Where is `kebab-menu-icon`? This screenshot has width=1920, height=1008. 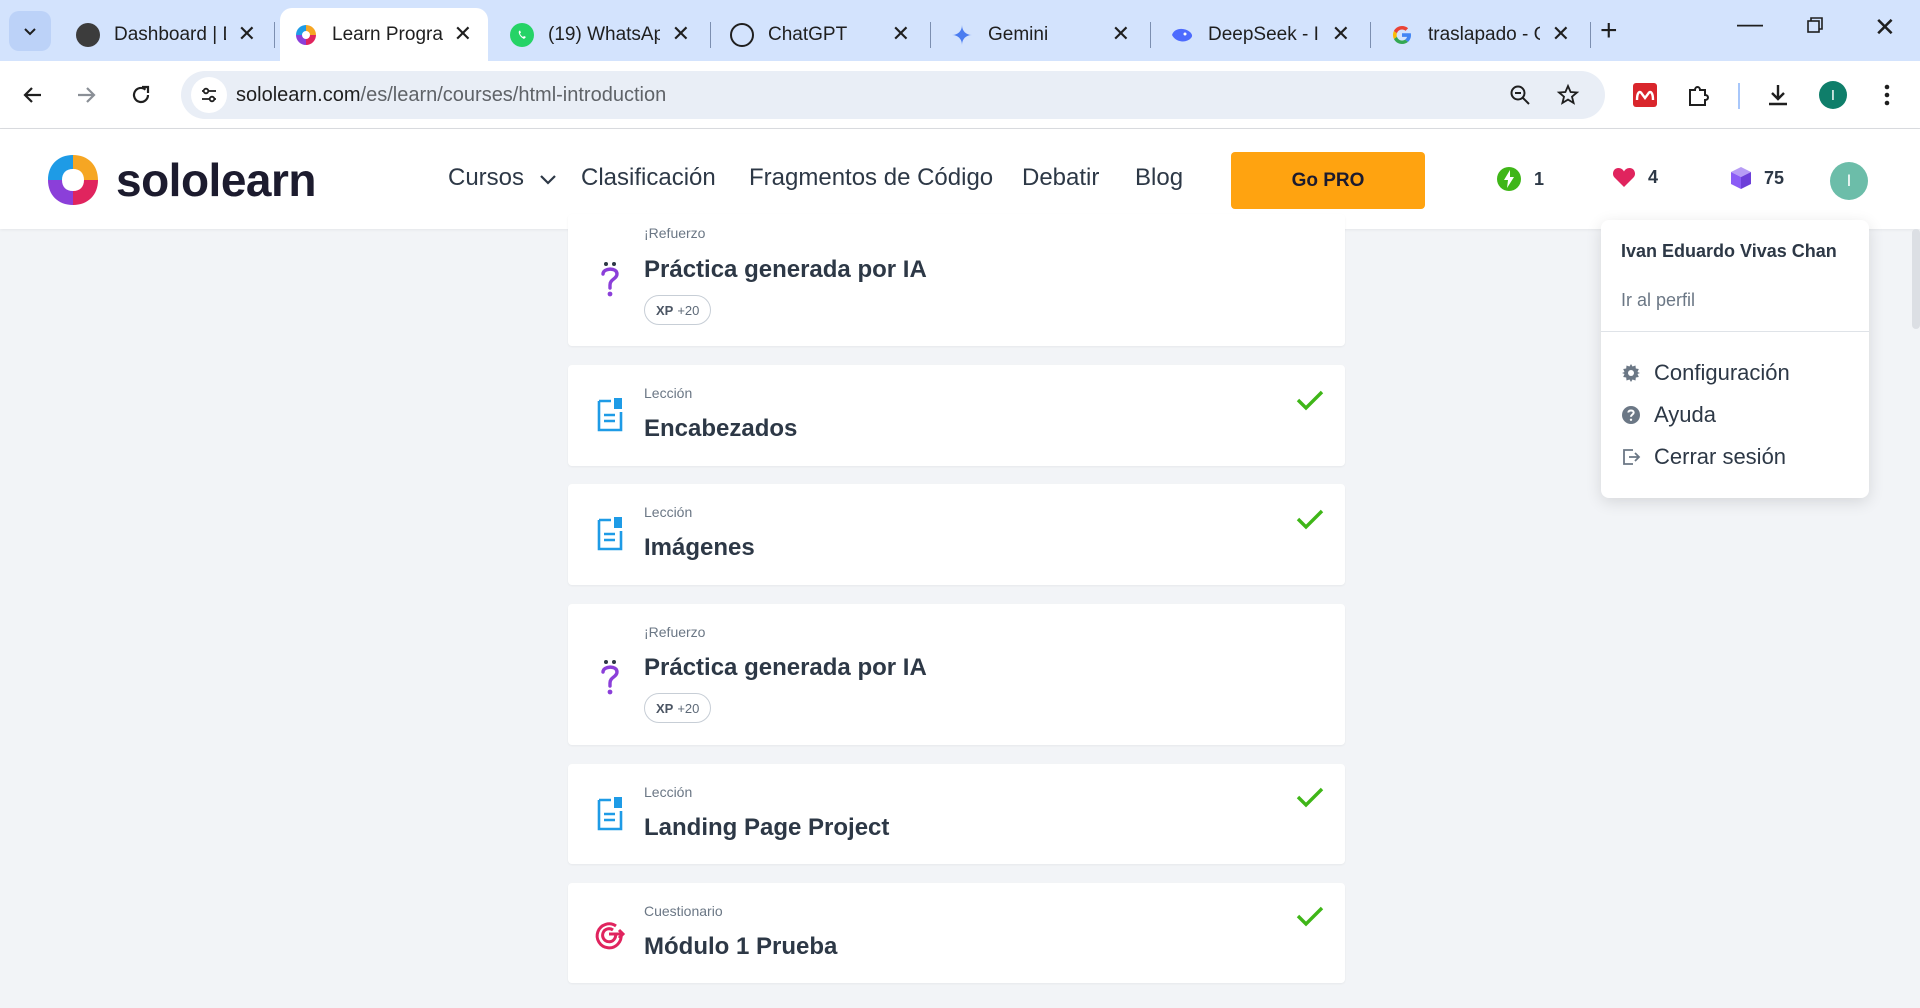
kebab-menu-icon is located at coordinates (1887, 95).